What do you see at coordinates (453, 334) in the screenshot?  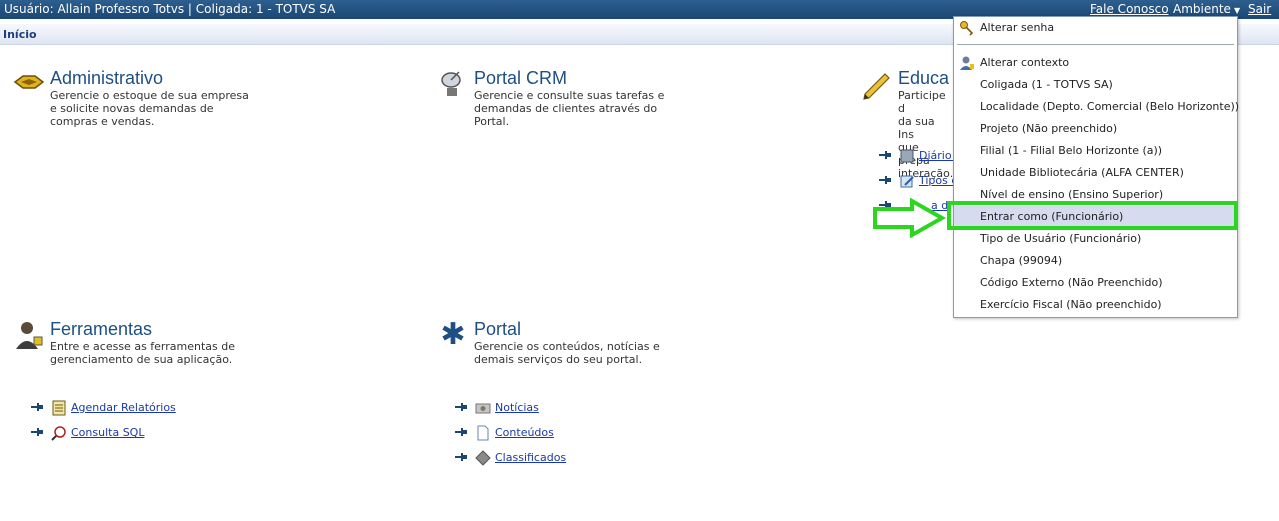 I see `asterisk-icon: ✱` at bounding box center [453, 334].